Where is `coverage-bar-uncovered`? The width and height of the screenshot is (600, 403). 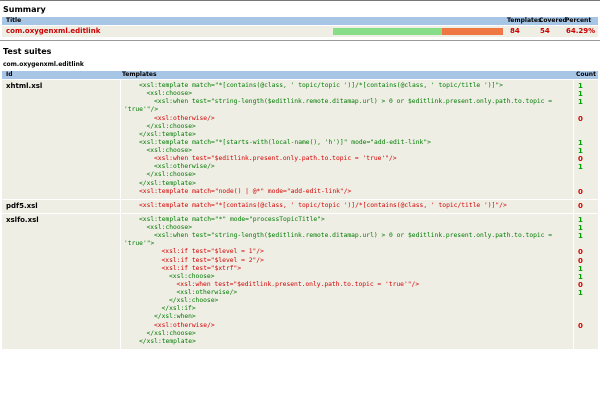
coverage-bar-uncovered is located at coordinates (472, 31).